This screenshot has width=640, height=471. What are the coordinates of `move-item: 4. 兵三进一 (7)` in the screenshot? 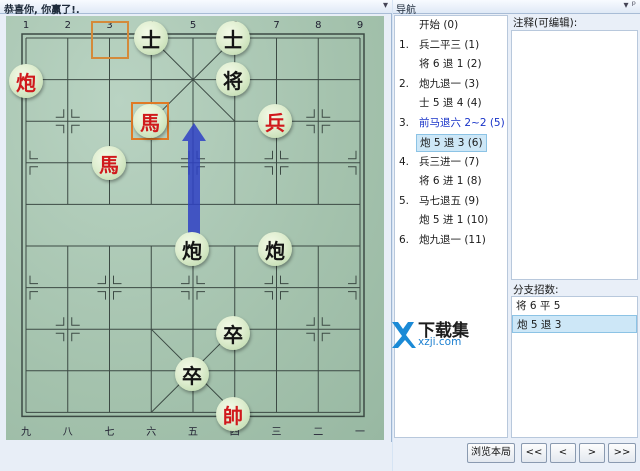 It's located at (451, 163).